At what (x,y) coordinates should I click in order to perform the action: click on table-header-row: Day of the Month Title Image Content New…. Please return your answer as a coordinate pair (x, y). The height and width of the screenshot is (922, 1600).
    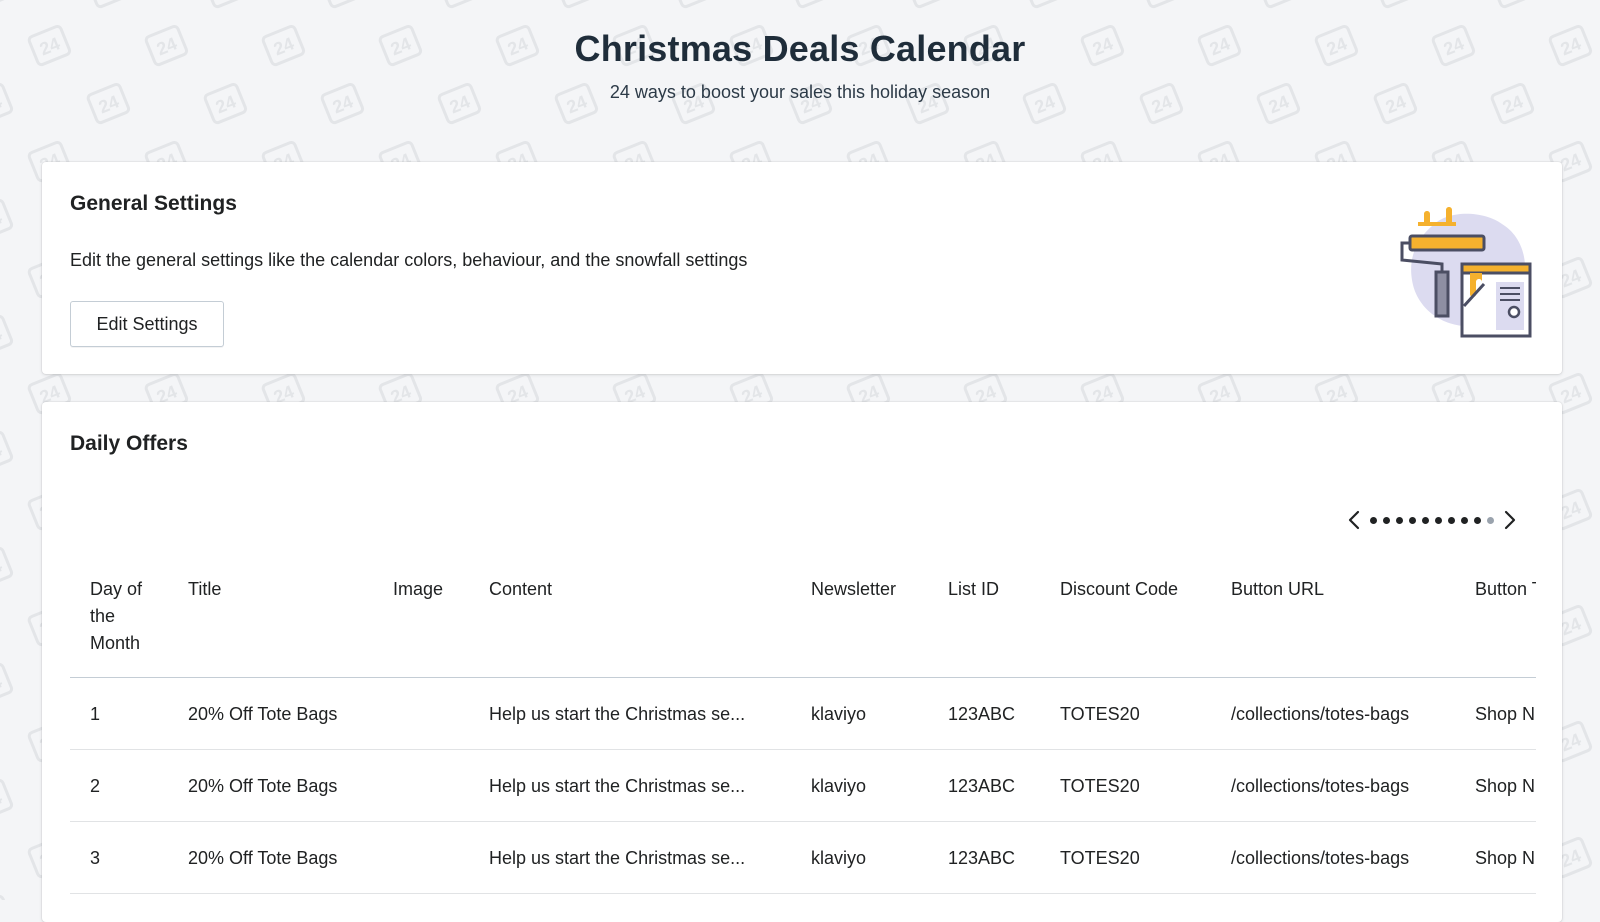
    Looking at the image, I should click on (803, 620).